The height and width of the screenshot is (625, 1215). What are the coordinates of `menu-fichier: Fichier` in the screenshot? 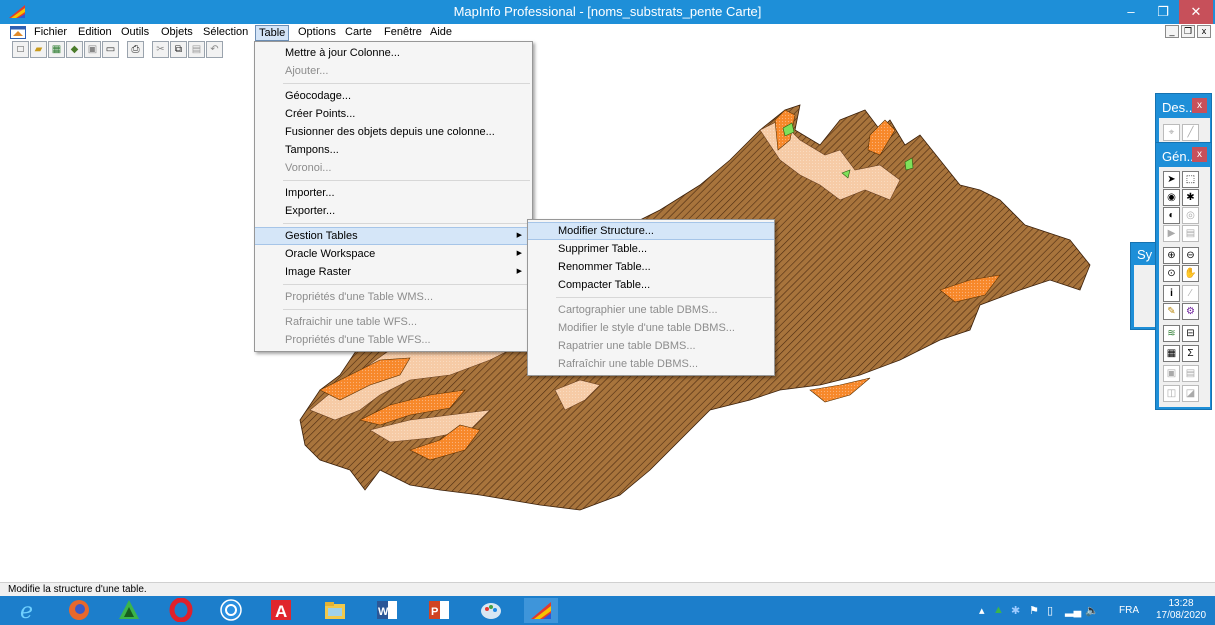 It's located at (50, 32).